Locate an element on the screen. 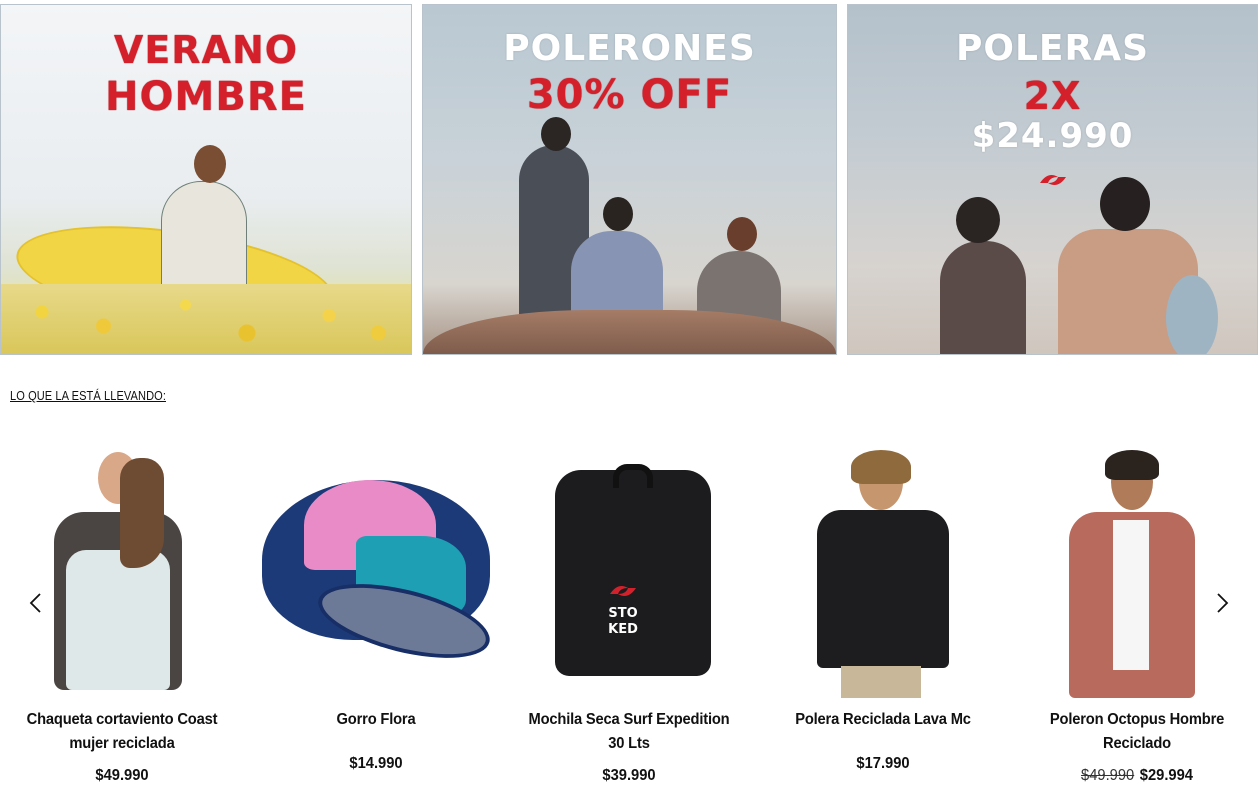 The width and height of the screenshot is (1258, 785). man2-head-image is located at coordinates (1125, 204).